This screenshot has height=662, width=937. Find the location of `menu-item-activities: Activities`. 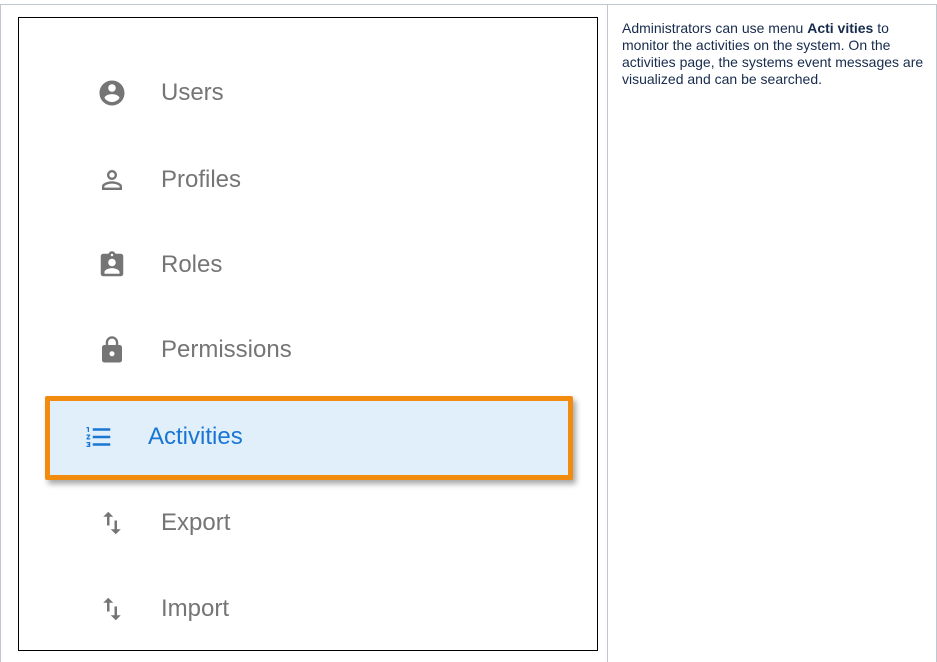

menu-item-activities: Activities is located at coordinates (309, 437).